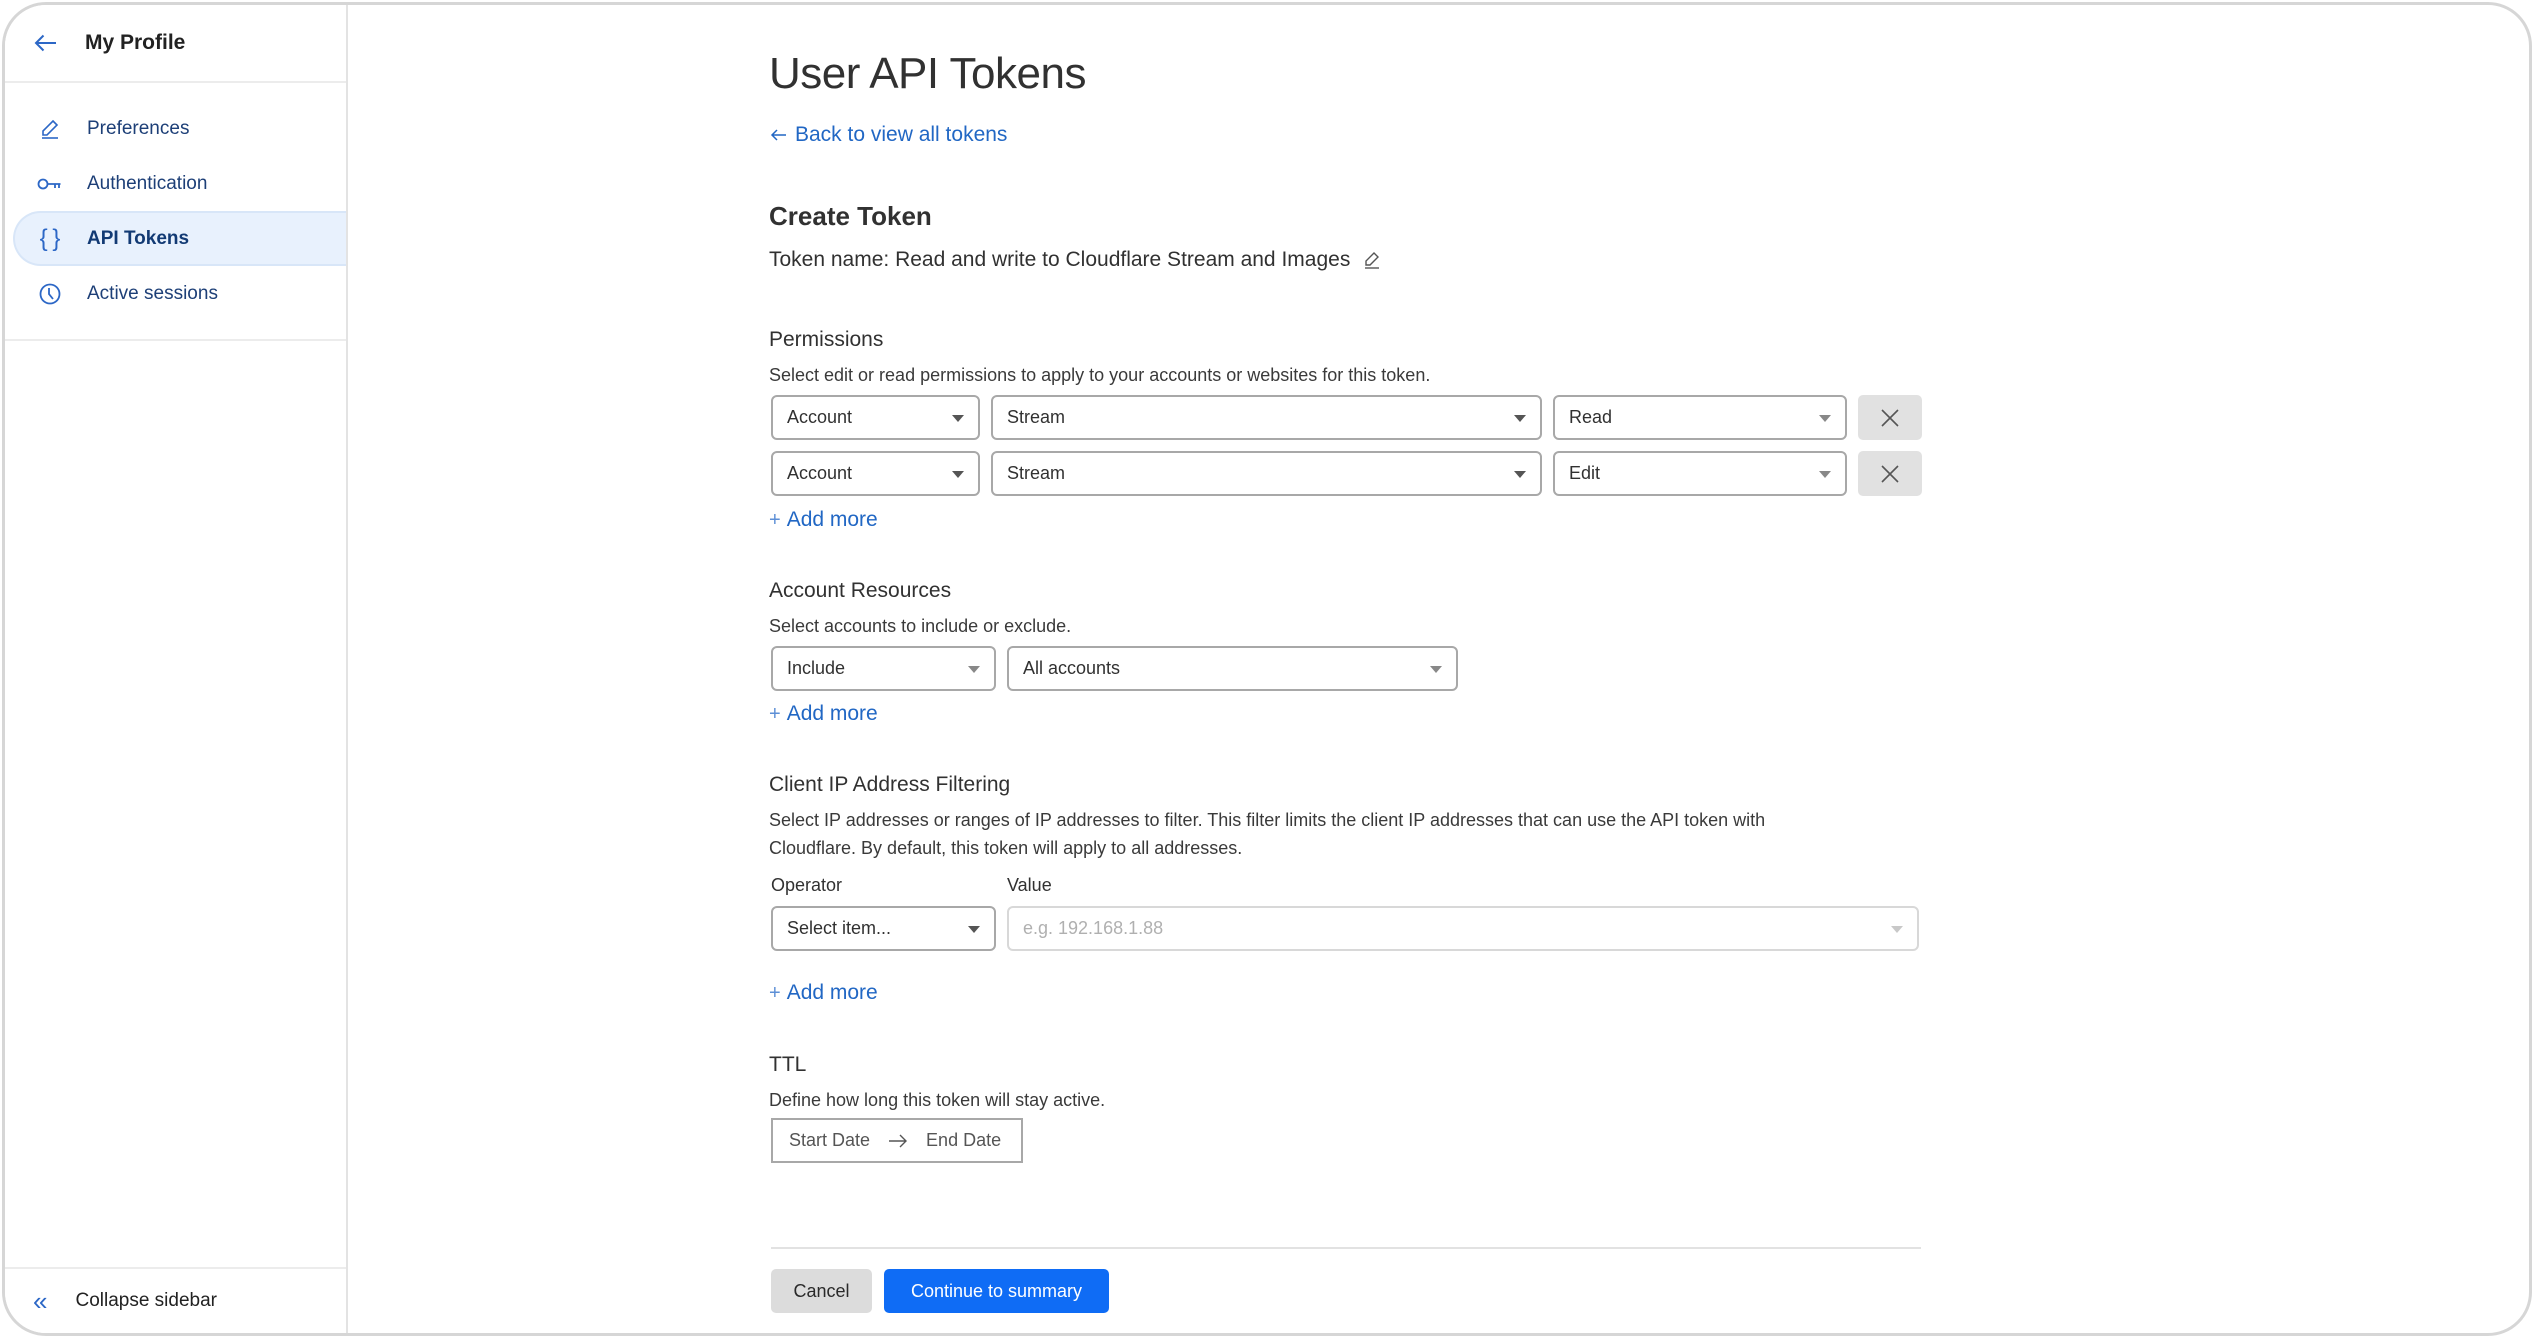  I want to click on select-value: Edit, so click(1585, 473).